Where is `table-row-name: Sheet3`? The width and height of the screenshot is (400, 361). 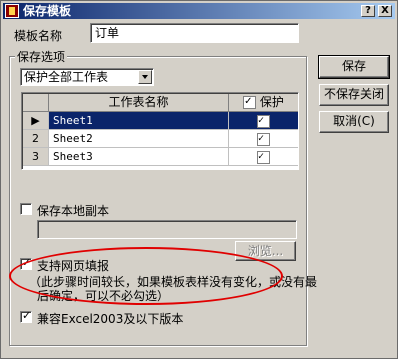 table-row-name: Sheet3 is located at coordinates (139, 157).